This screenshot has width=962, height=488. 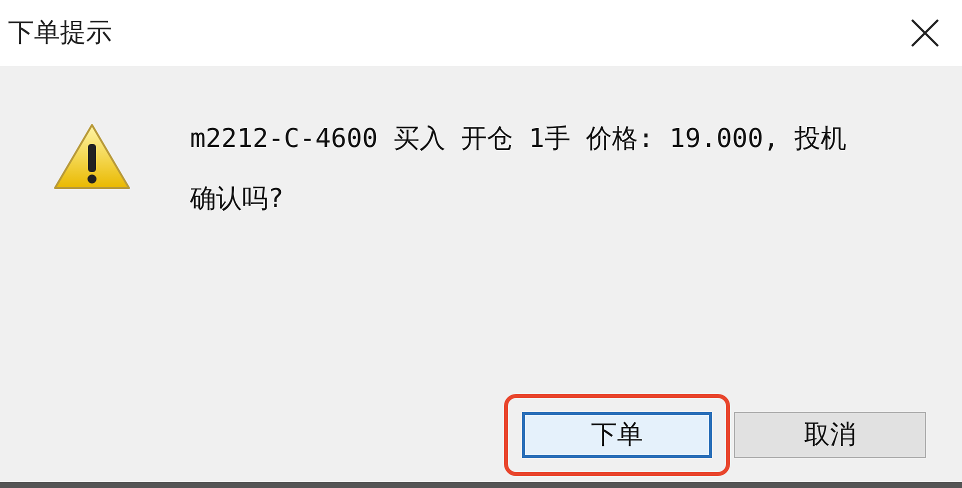 What do you see at coordinates (925, 33) in the screenshot?
I see `close-icon` at bounding box center [925, 33].